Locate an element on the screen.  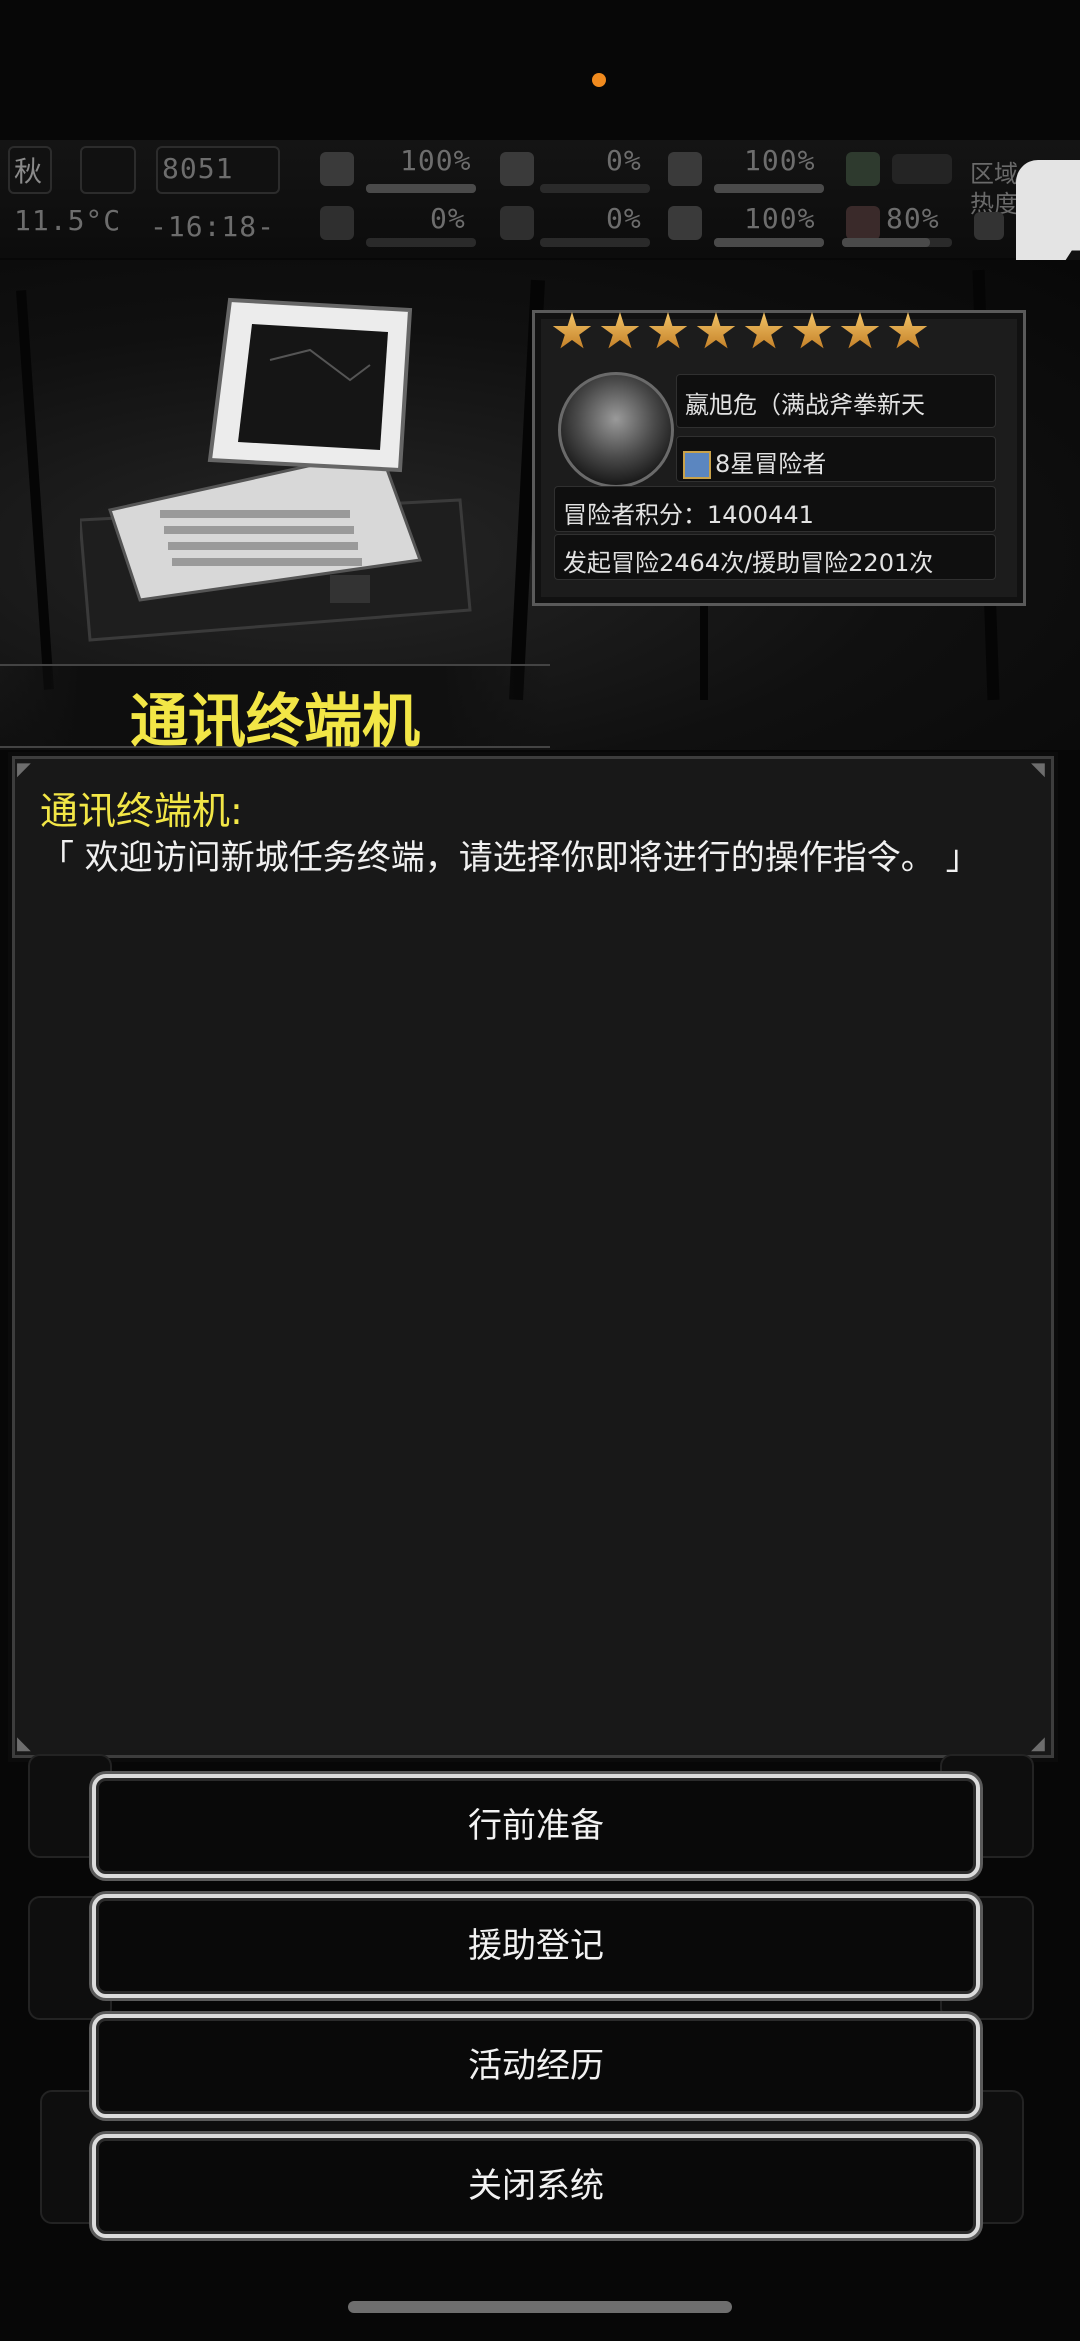
player-name-row: 嬴旭危（满战斧拳新天 is located at coordinates (836, 401).